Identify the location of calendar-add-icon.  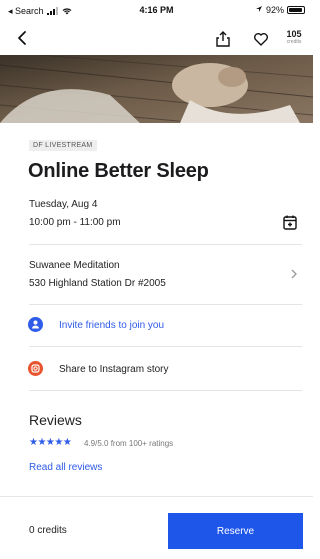
(290, 222).